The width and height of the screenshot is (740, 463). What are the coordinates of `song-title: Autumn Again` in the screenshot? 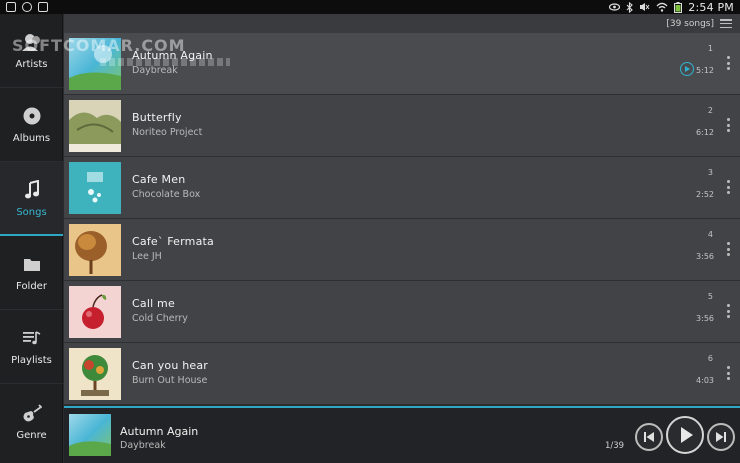 It's located at (172, 55).